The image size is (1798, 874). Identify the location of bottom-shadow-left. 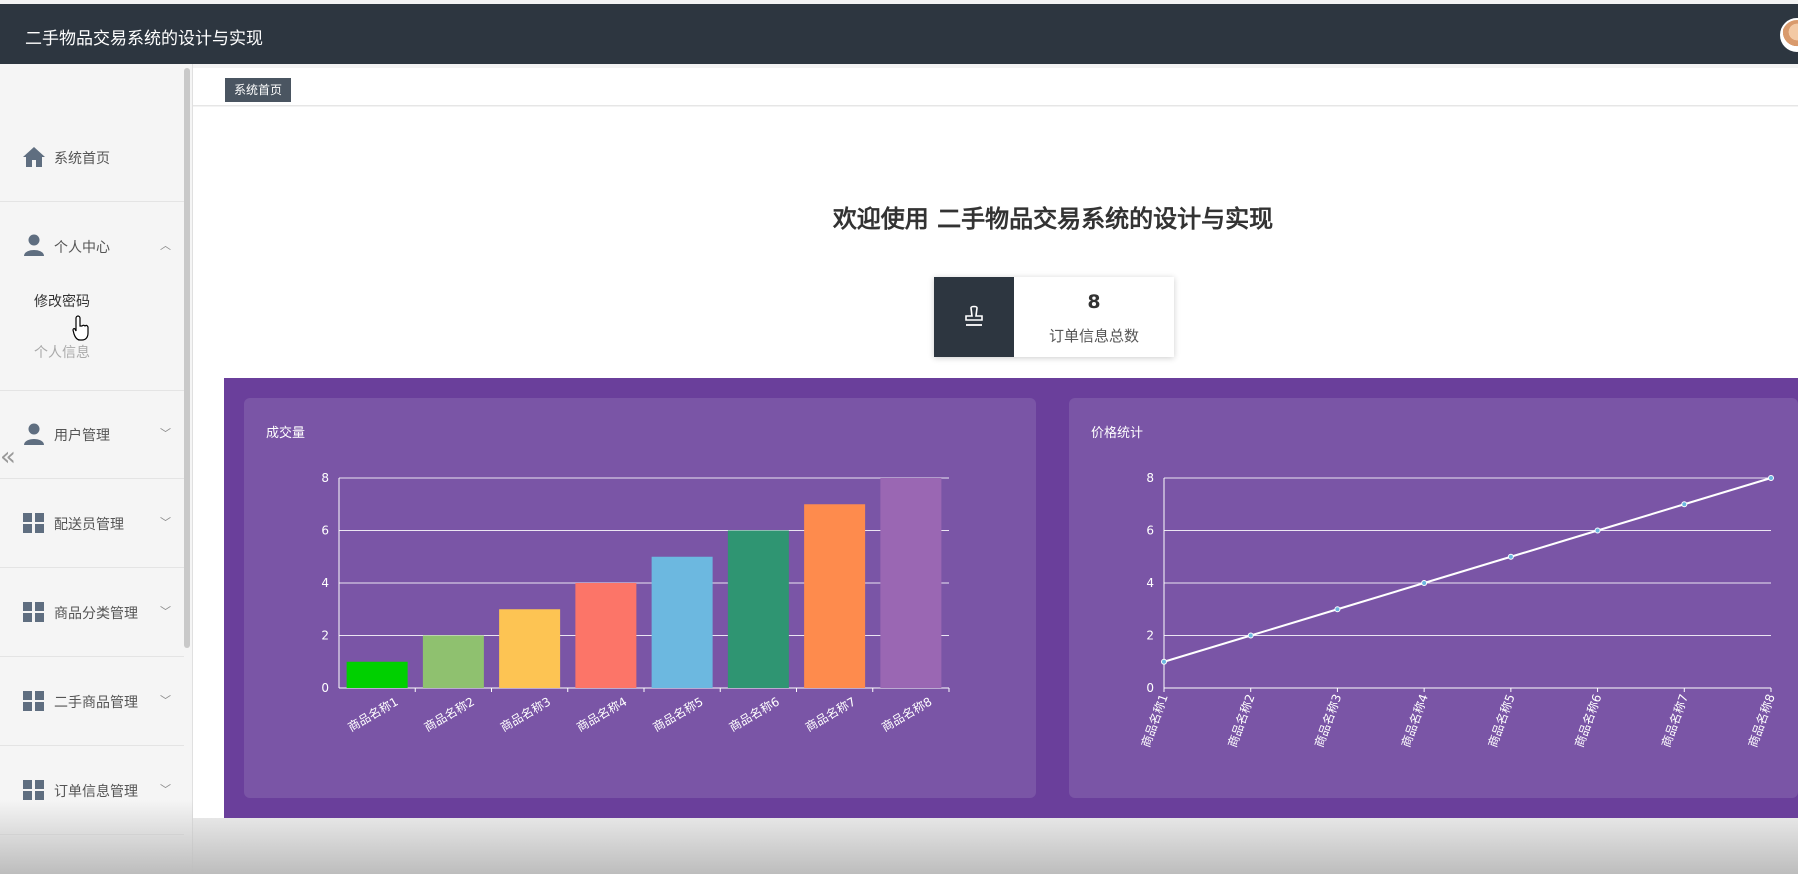
(96, 837).